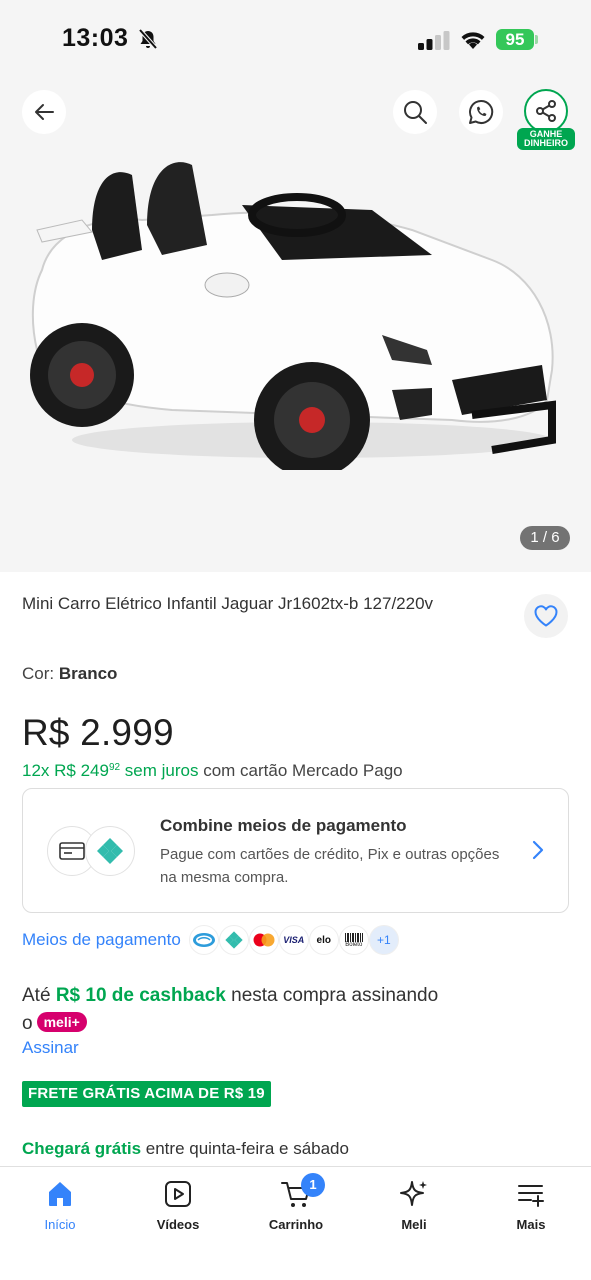 The width and height of the screenshot is (591, 1280). Describe the element at coordinates (178, 1194) in the screenshot. I see `video-icon` at that location.